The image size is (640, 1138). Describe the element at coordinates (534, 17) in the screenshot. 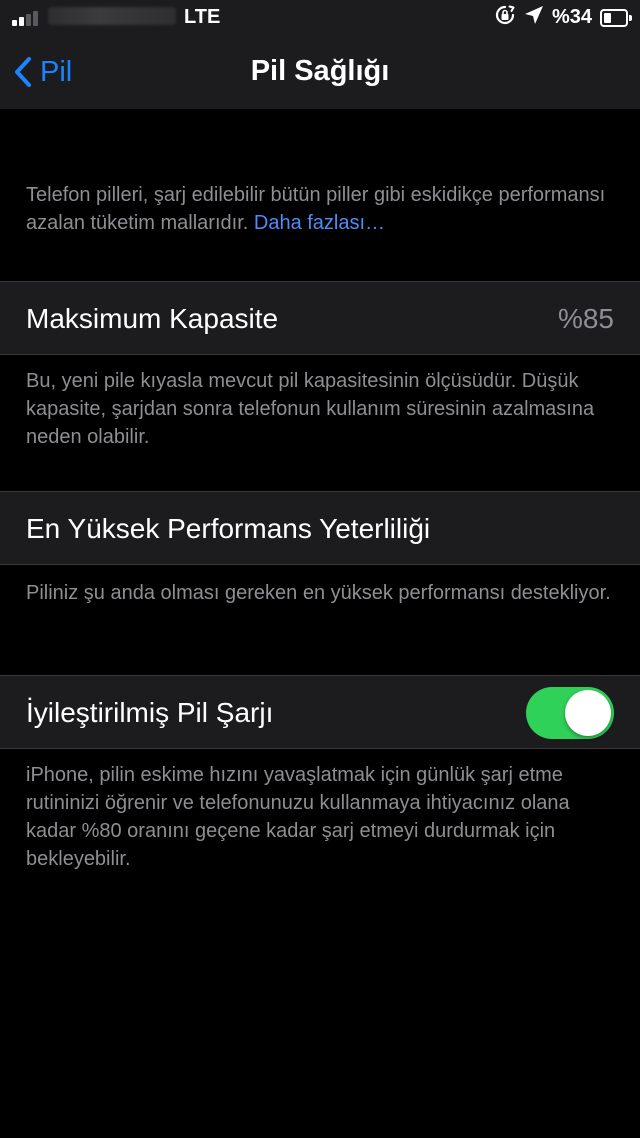

I see `location-arrow-icon` at that location.